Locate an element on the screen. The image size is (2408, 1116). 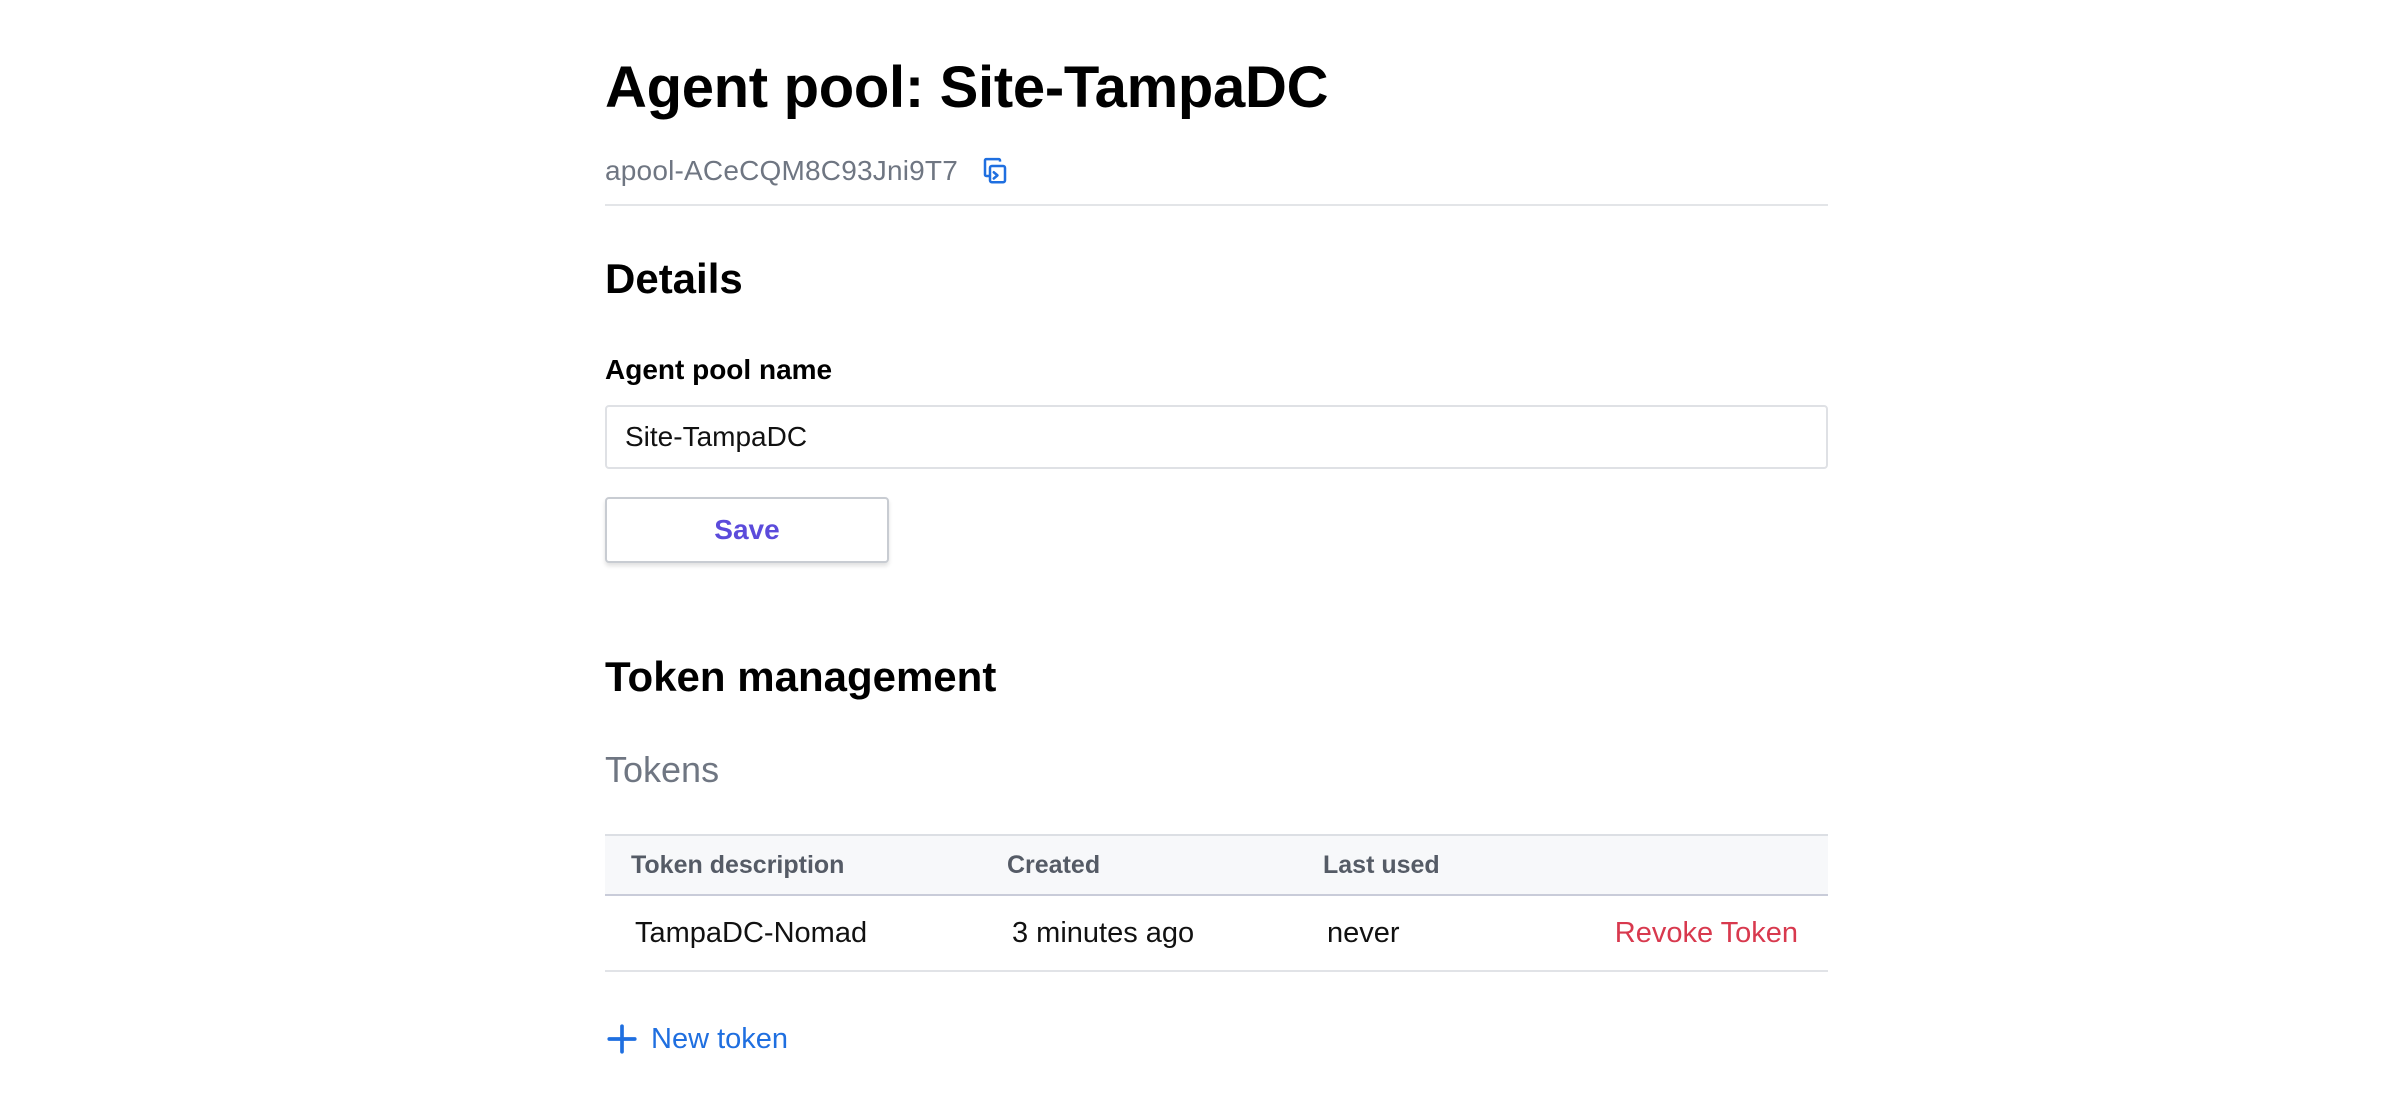
pool-id-row: apool-ACeCQM8C93Jni9T7 is located at coordinates (808, 171).